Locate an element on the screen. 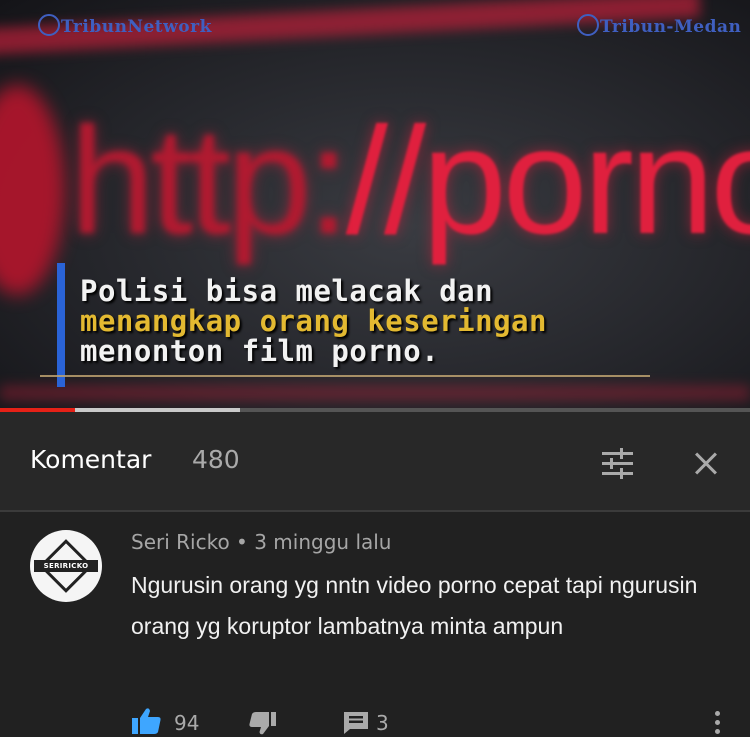 Image resolution: width=750 pixels, height=737 pixels. like-button: 94 is located at coordinates (168, 720).